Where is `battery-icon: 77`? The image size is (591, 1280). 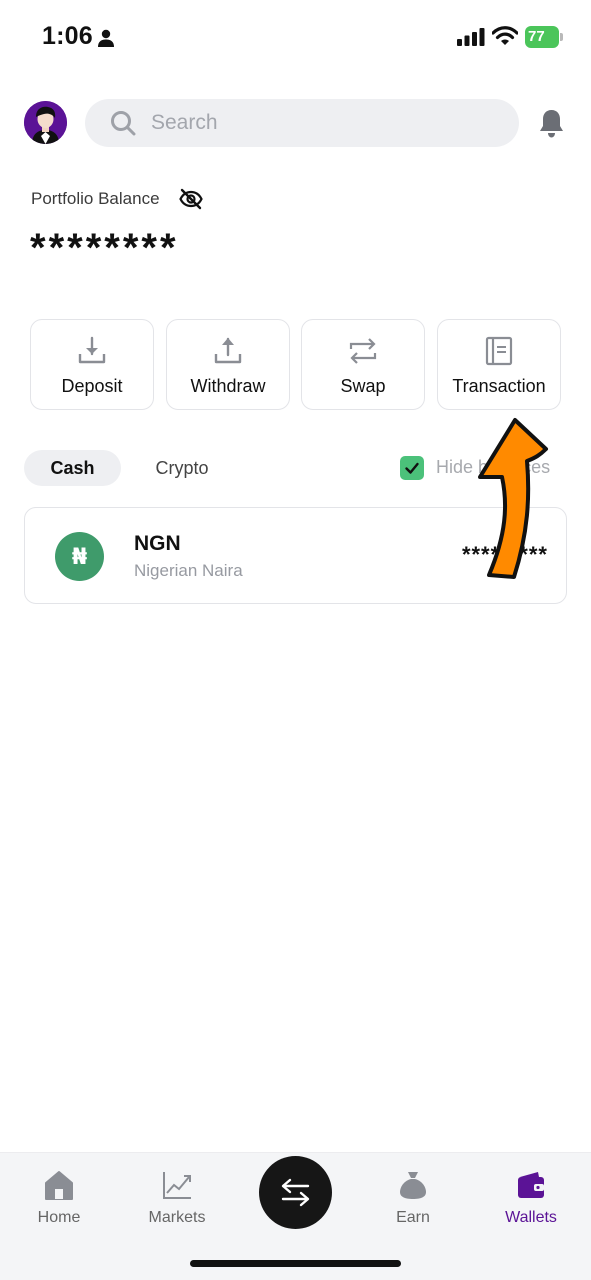 battery-icon: 77 is located at coordinates (544, 37).